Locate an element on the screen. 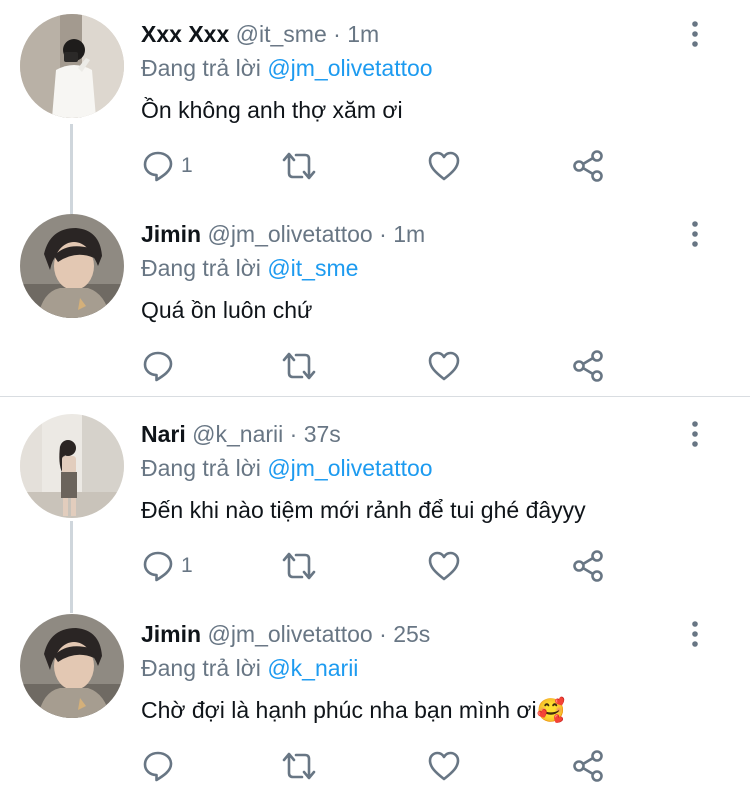 This screenshot has height=806, width=750. avatar-full-body is located at coordinates (72, 466).